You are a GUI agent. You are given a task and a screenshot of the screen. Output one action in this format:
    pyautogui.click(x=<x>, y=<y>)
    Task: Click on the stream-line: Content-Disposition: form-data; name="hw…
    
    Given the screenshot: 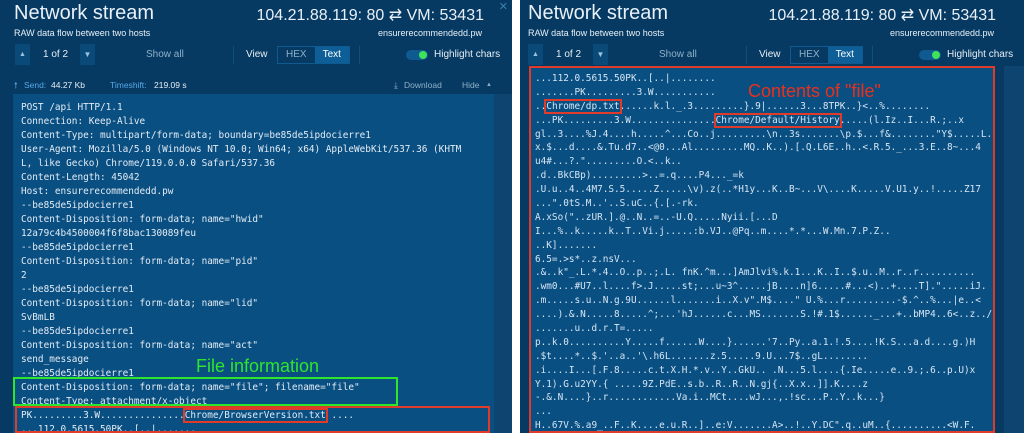 What is the action you would take?
    pyautogui.click(x=142, y=219)
    